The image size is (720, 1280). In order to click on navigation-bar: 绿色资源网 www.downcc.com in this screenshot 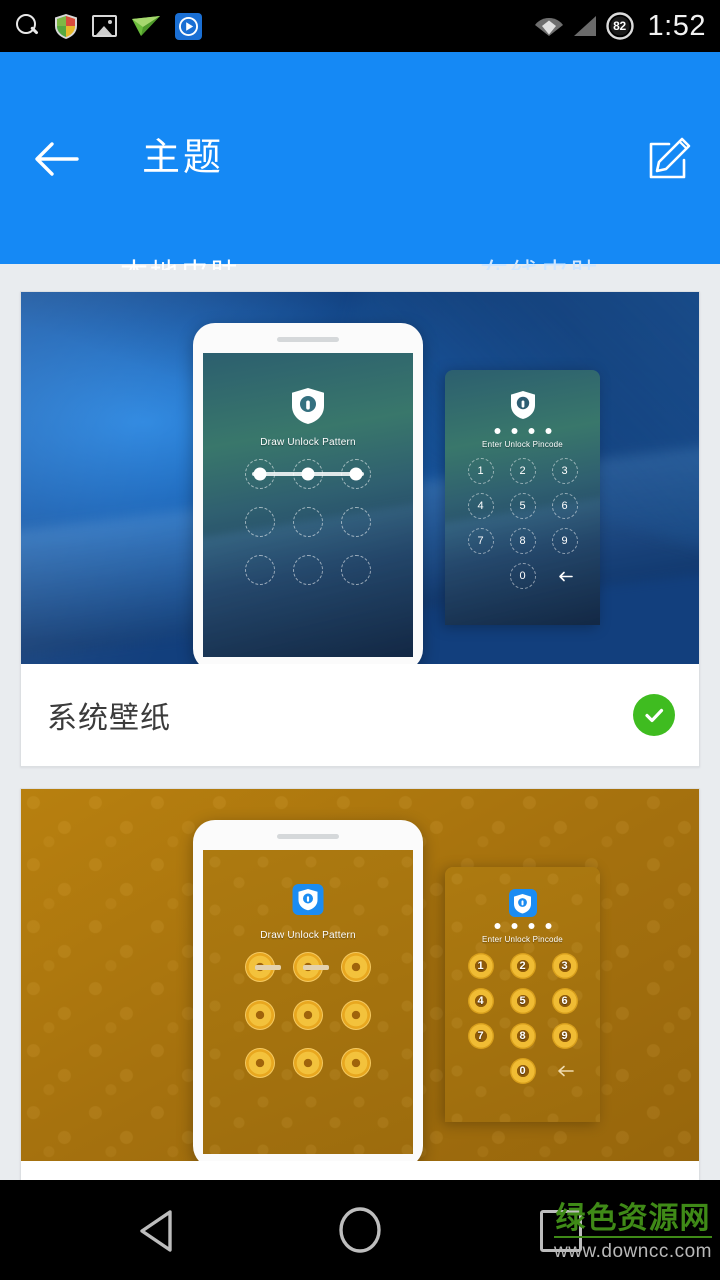, I will do `click(360, 1230)`.